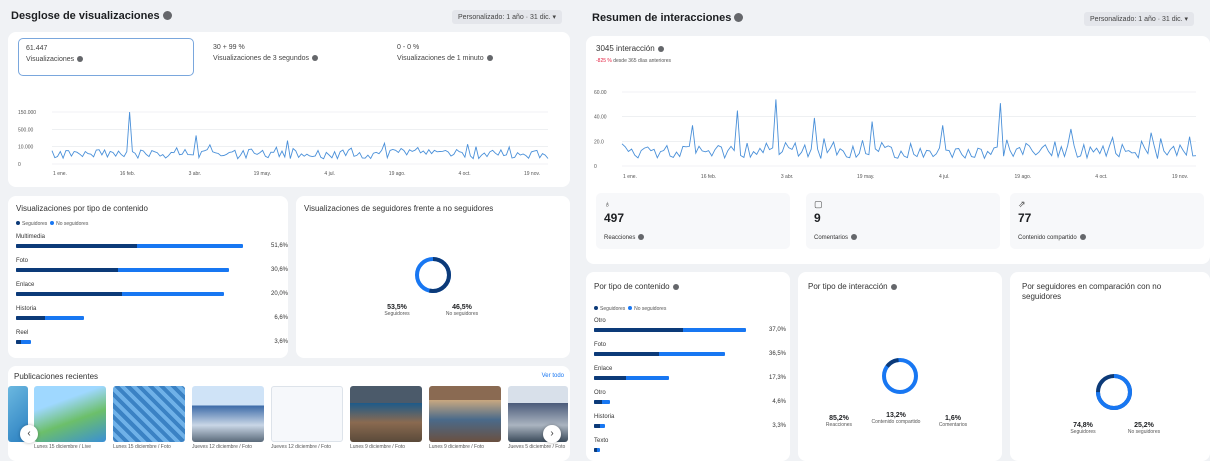  What do you see at coordinates (690, 425) in the screenshot?
I see `content-type-bar-row: Historia 3,3%` at bounding box center [690, 425].